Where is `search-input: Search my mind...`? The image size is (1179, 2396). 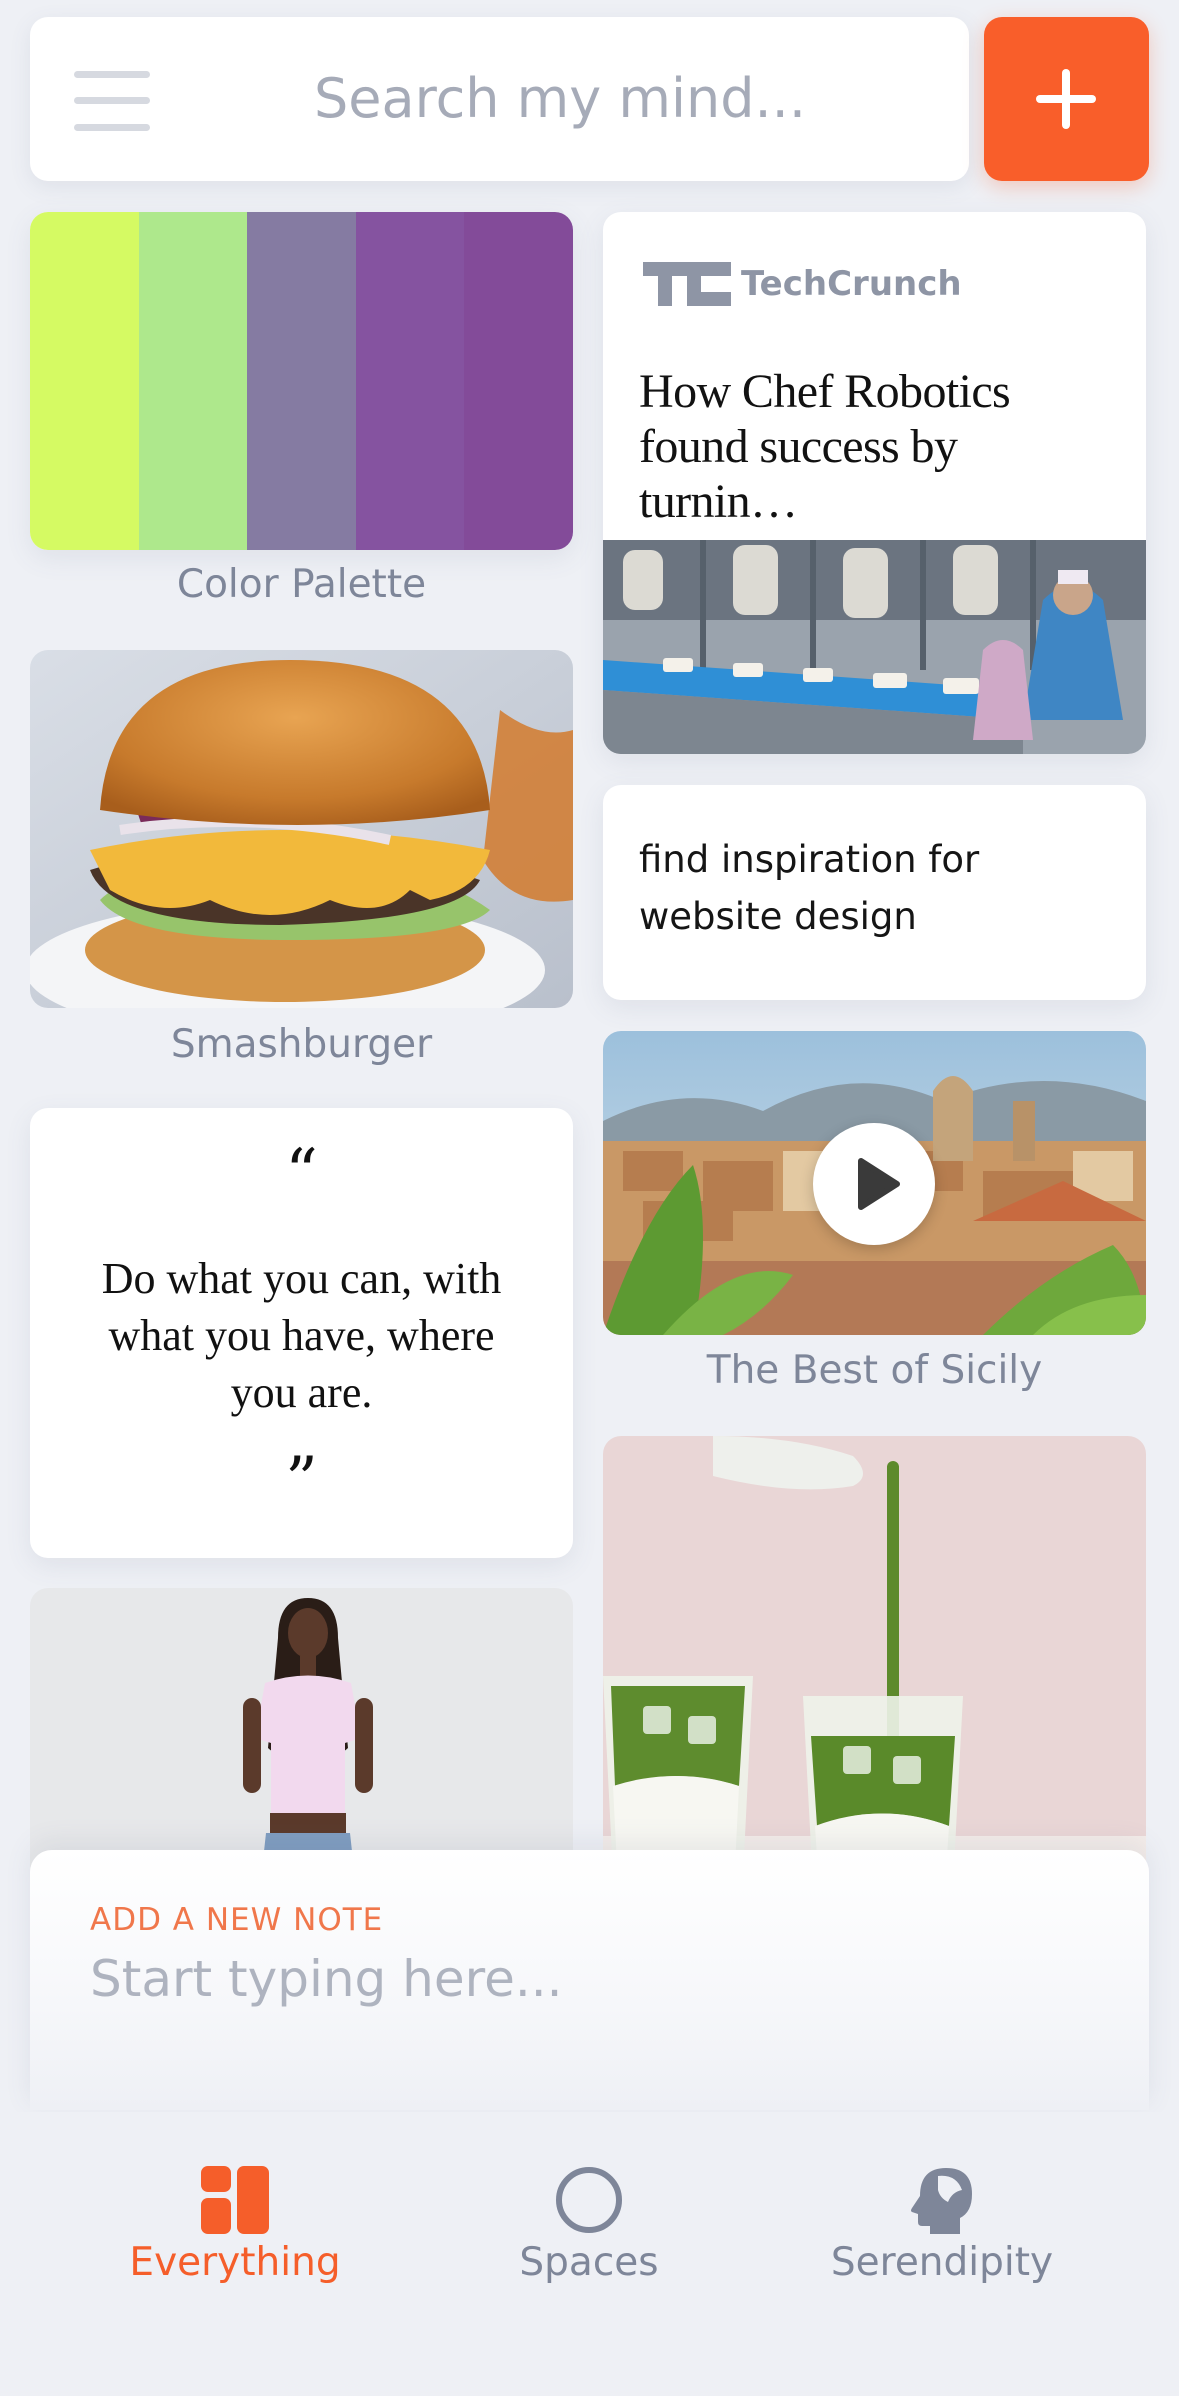
search-input: Search my mind... is located at coordinates (560, 99).